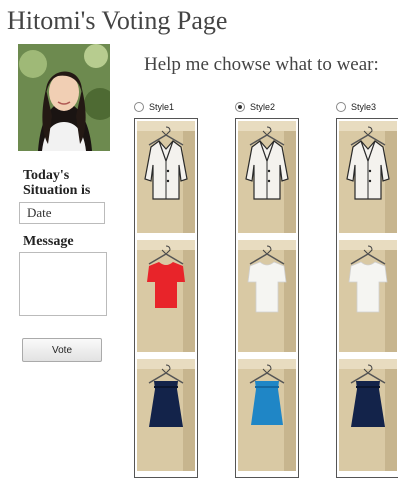  I want to click on date-field: Date, so click(62, 213).